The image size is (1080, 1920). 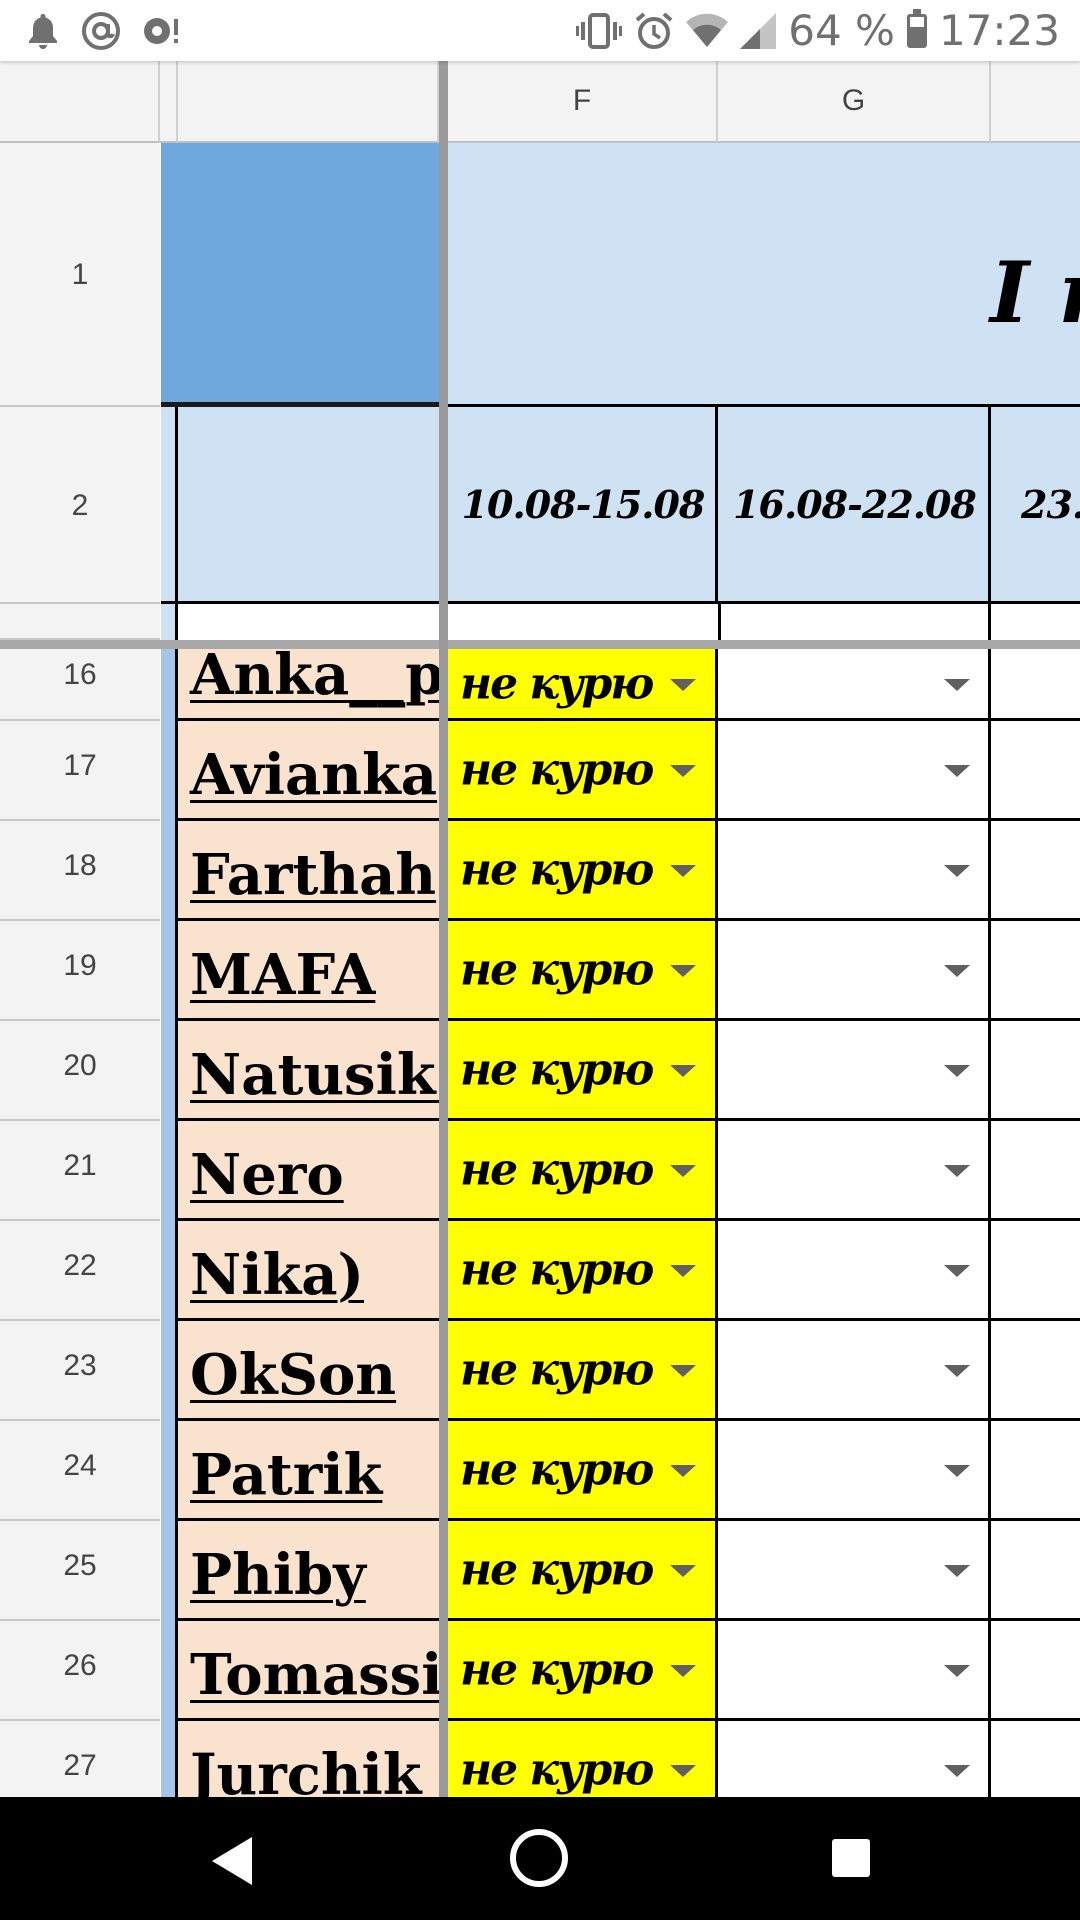 What do you see at coordinates (308, 771) in the screenshot?
I see `name-cell: Avianka` at bounding box center [308, 771].